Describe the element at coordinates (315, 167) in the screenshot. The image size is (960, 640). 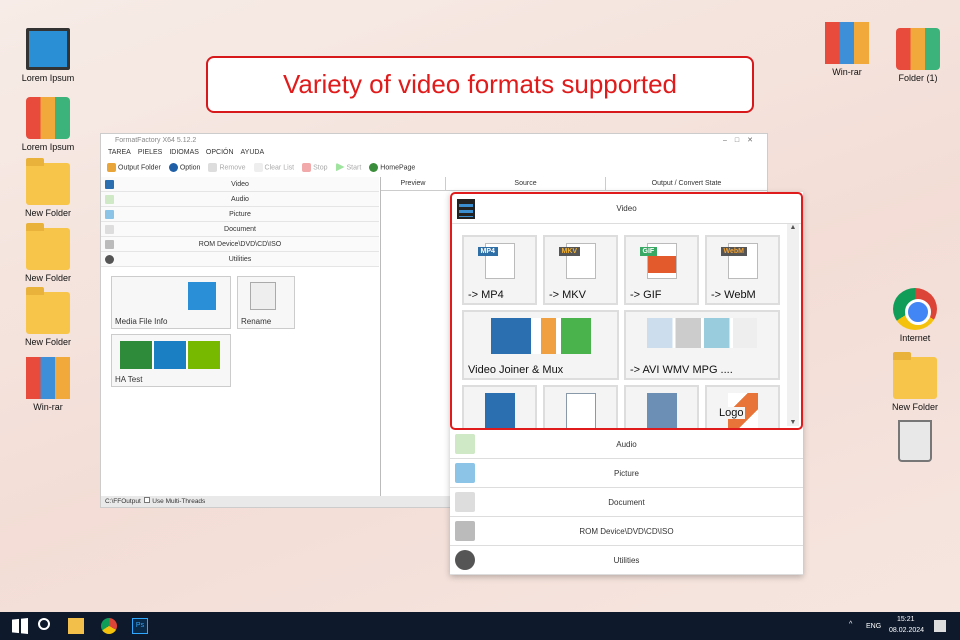
I see `stop-button: Stop` at that location.